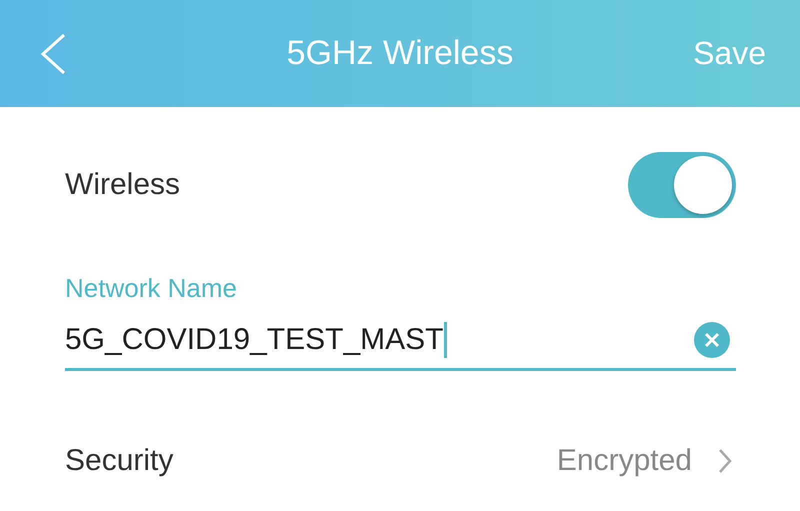 The height and width of the screenshot is (511, 800). What do you see at coordinates (151, 288) in the screenshot?
I see `network-name-label: Network Name` at bounding box center [151, 288].